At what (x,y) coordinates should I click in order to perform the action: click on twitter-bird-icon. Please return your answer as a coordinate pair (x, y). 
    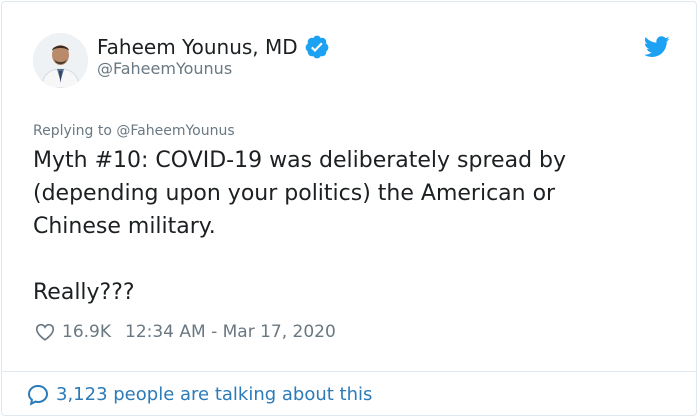
    Looking at the image, I should click on (657, 47).